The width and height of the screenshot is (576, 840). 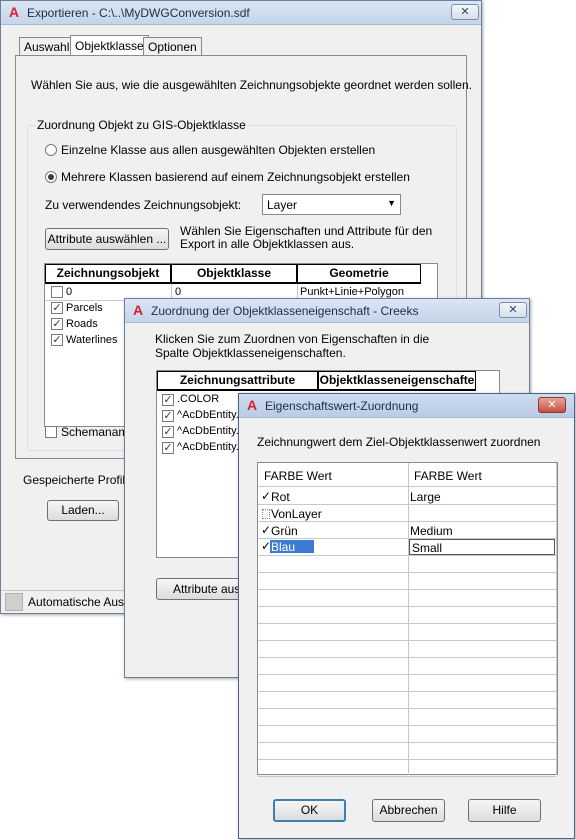 I want to click on table-cell-object: 0, so click(x=69, y=292).